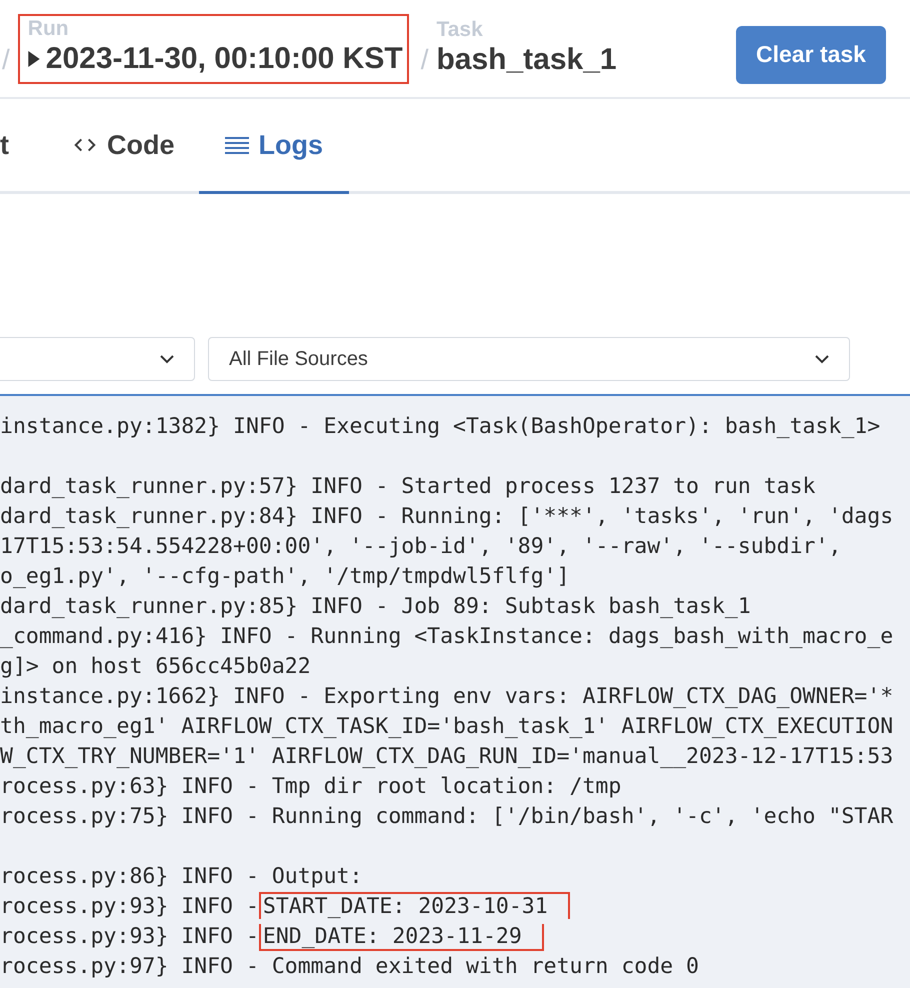 The height and width of the screenshot is (988, 910). Describe the element at coordinates (85, 145) in the screenshot. I see `code-icon` at that location.